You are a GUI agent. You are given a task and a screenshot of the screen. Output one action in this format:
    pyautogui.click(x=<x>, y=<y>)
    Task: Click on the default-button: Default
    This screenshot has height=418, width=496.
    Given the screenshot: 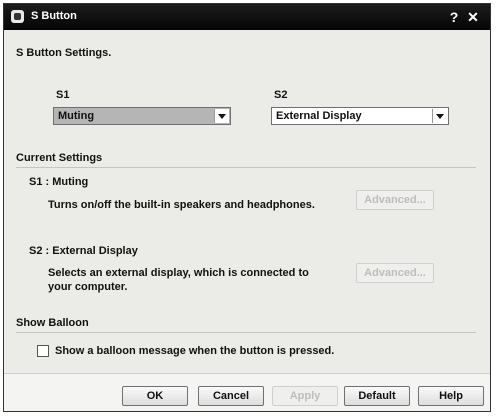 What is the action you would take?
    pyautogui.click(x=377, y=396)
    